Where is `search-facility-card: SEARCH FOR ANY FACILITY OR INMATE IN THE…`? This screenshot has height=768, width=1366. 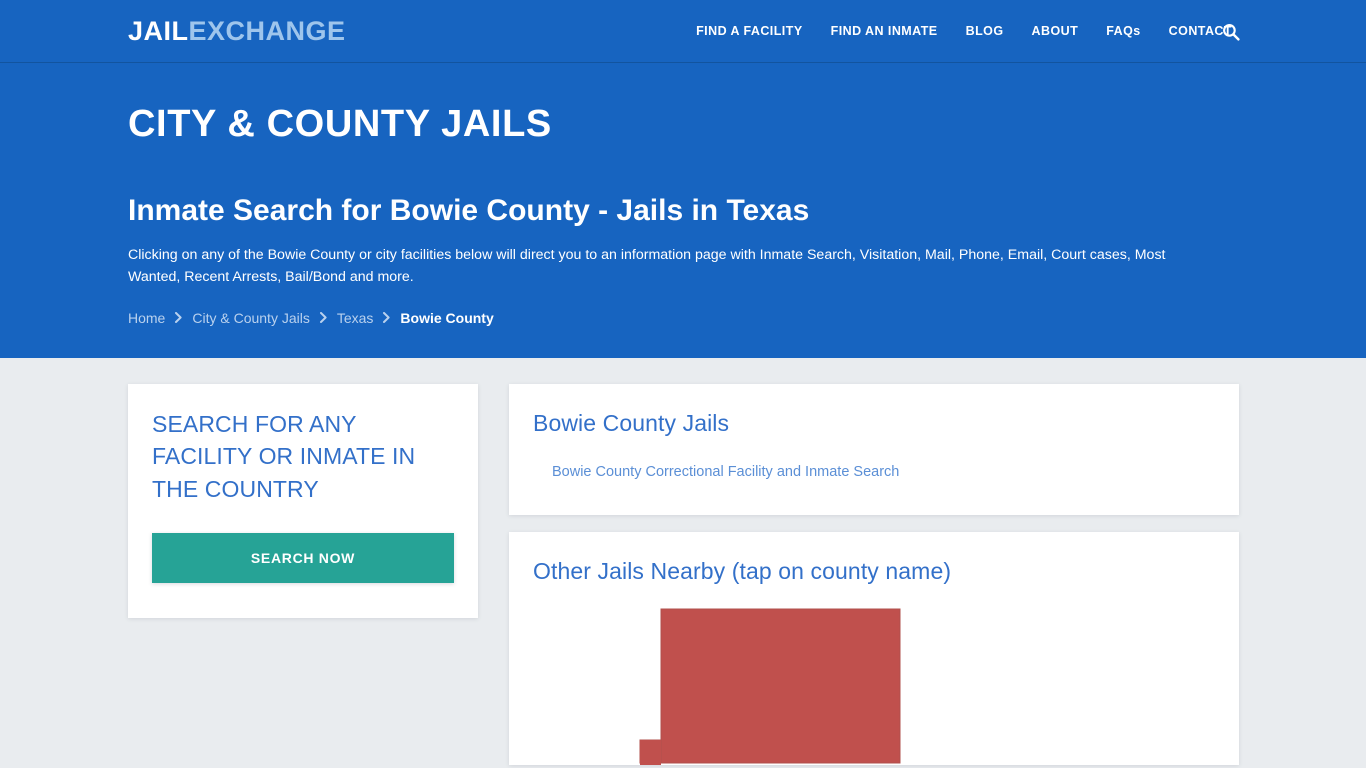 search-facility-card: SEARCH FOR ANY FACILITY OR INMATE IN THE… is located at coordinates (303, 501).